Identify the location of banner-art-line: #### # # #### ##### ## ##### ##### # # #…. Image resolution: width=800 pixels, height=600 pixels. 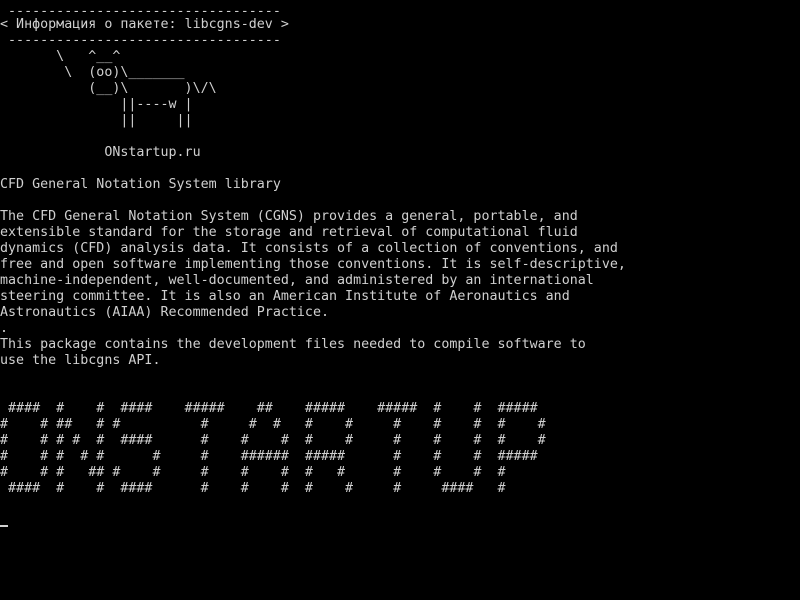
(269, 408).